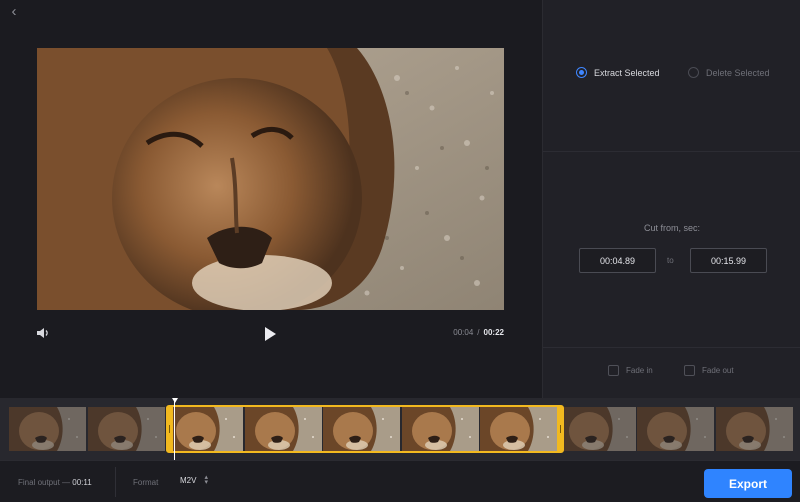  I want to click on chevron-left-icon: ‹, so click(14, 11).